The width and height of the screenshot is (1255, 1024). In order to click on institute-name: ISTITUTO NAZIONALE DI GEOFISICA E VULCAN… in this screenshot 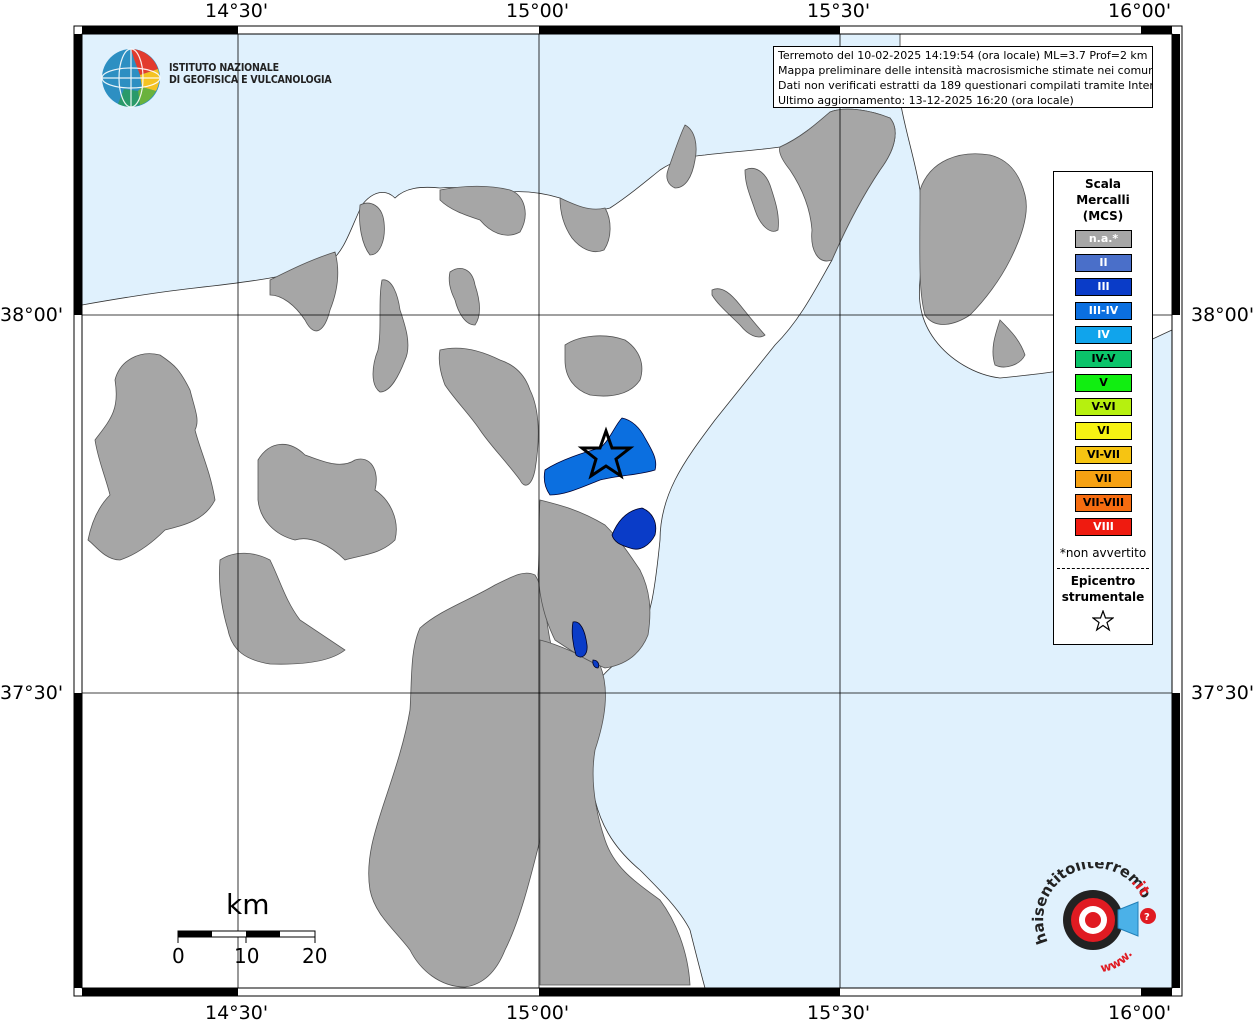, I will do `click(250, 74)`.